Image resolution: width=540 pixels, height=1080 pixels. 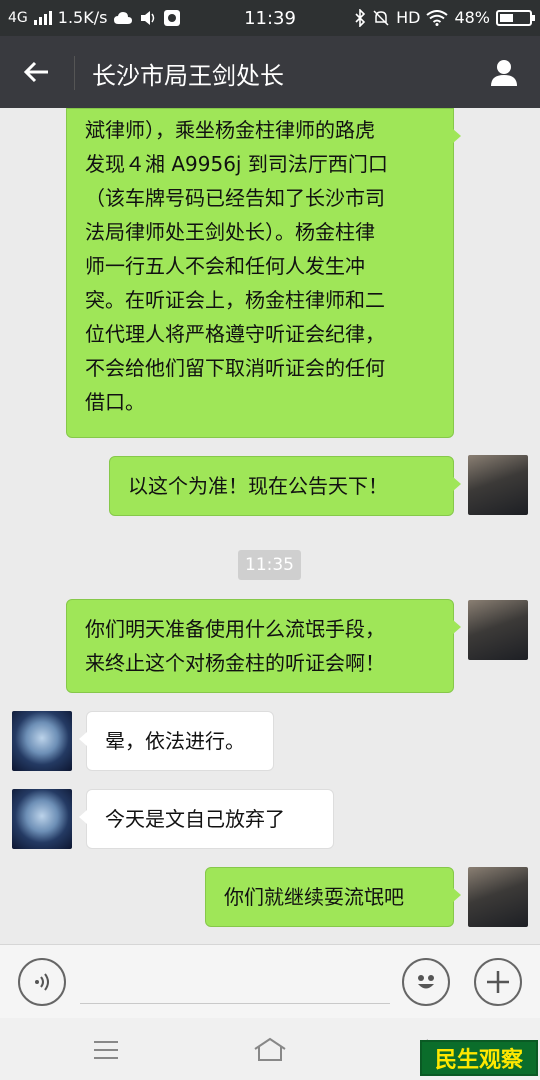 I want to click on message-line: 师一行五人不会和任何人发生冲, so click(x=225, y=266).